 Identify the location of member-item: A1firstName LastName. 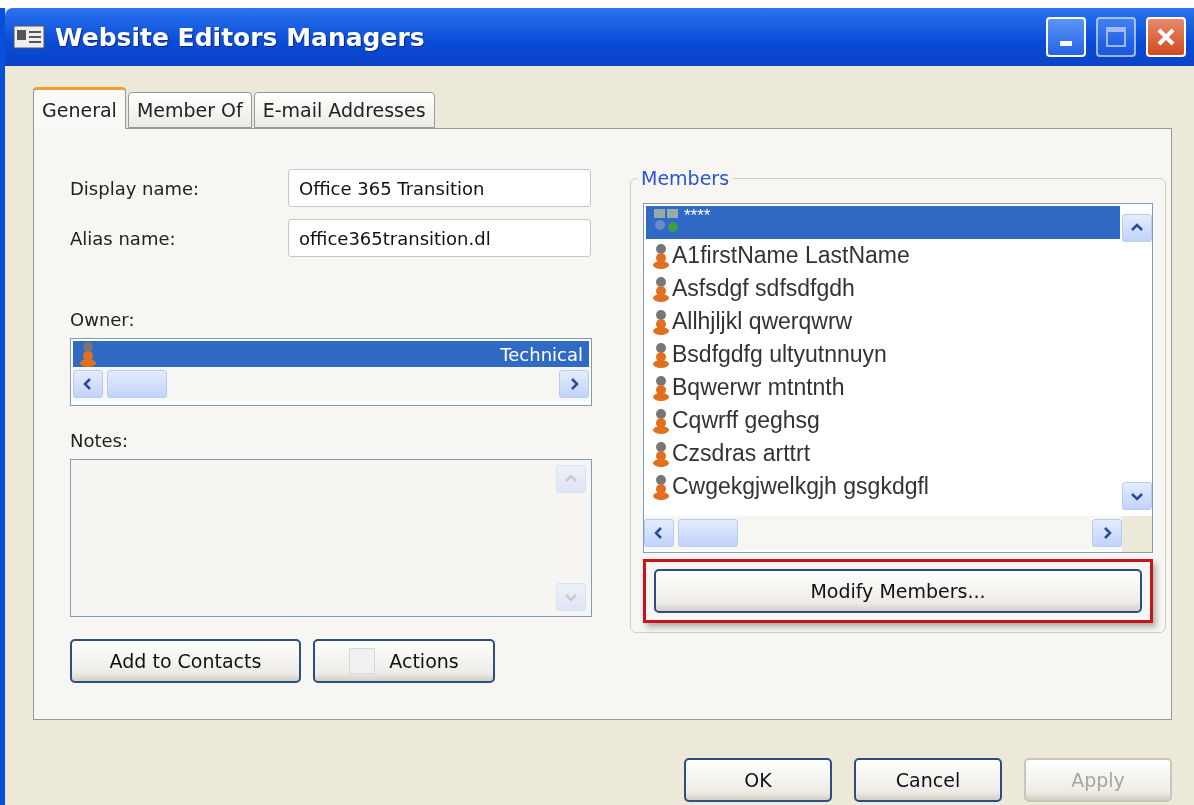
(883, 255).